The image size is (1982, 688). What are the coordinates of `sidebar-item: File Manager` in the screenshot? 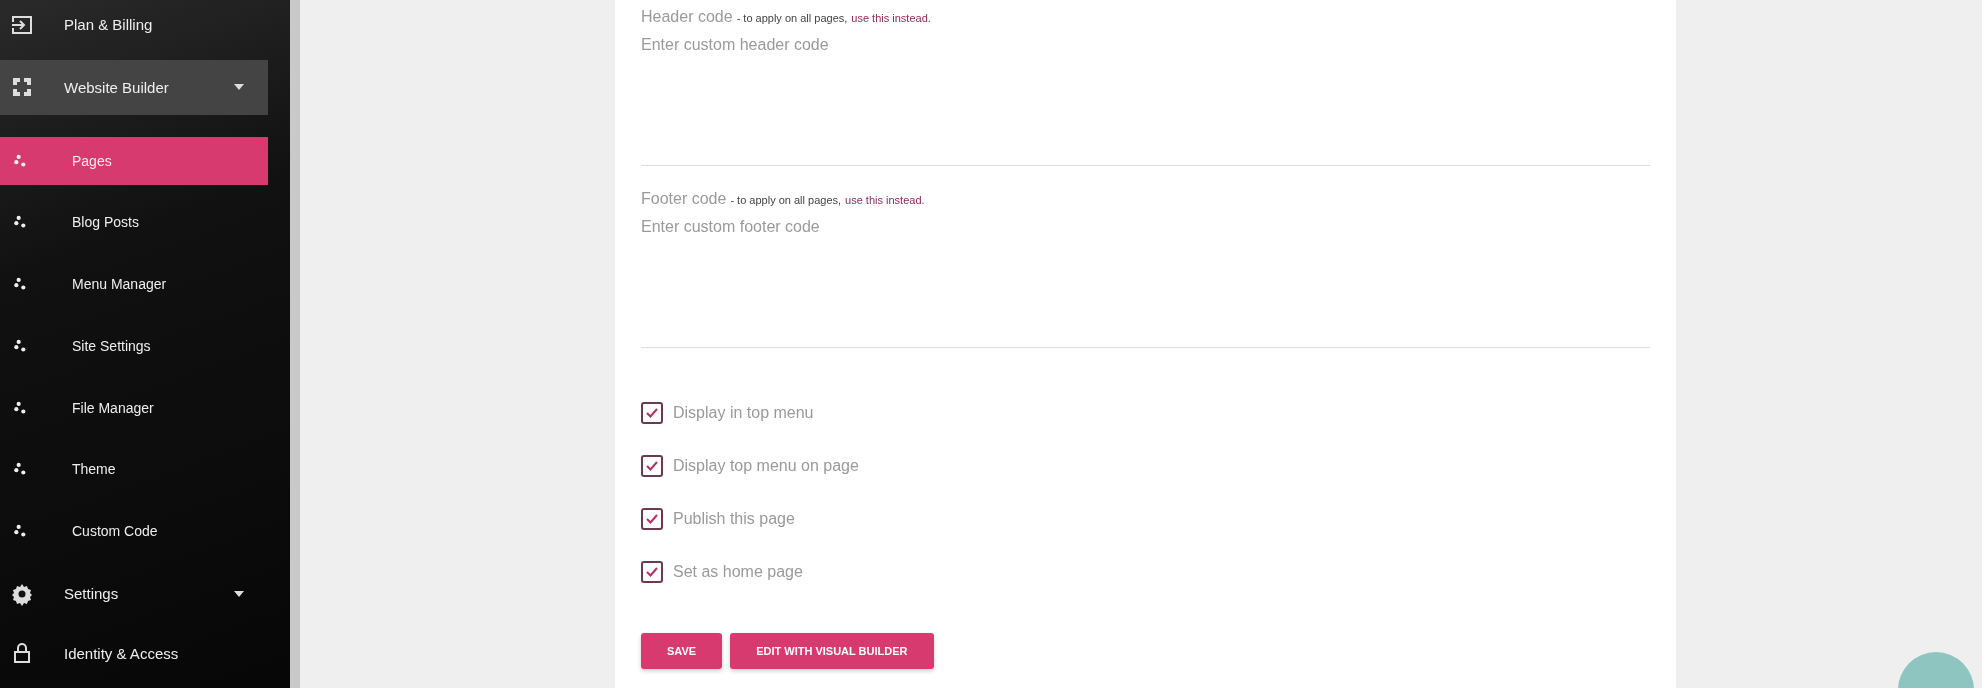 It's located at (134, 407).